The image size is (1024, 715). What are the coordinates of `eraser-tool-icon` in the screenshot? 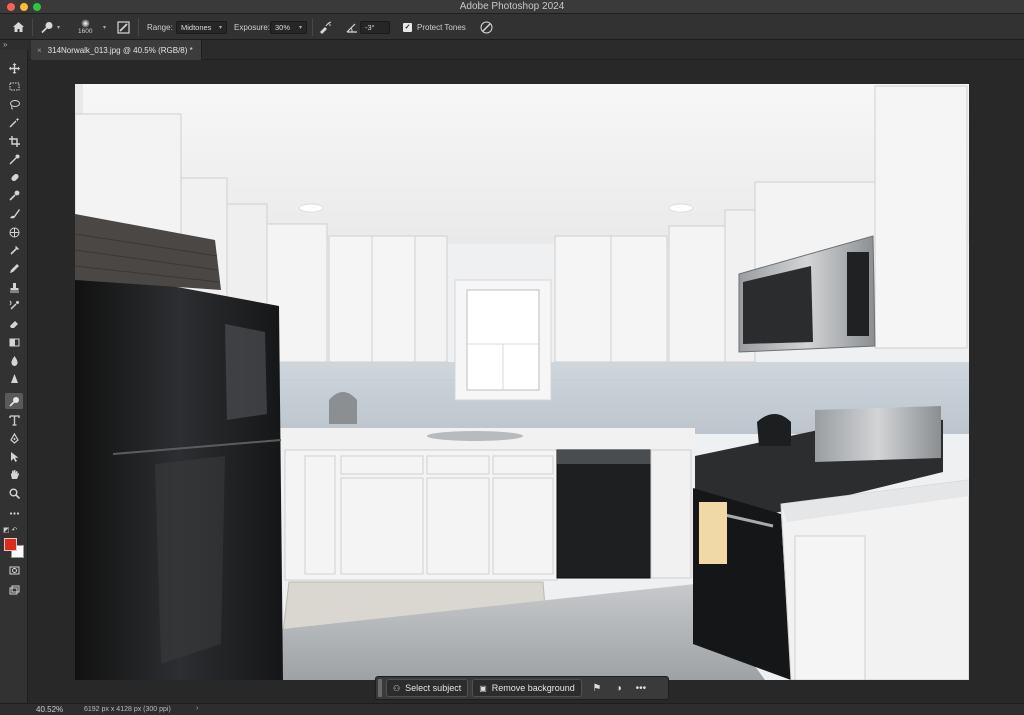 It's located at (13, 324).